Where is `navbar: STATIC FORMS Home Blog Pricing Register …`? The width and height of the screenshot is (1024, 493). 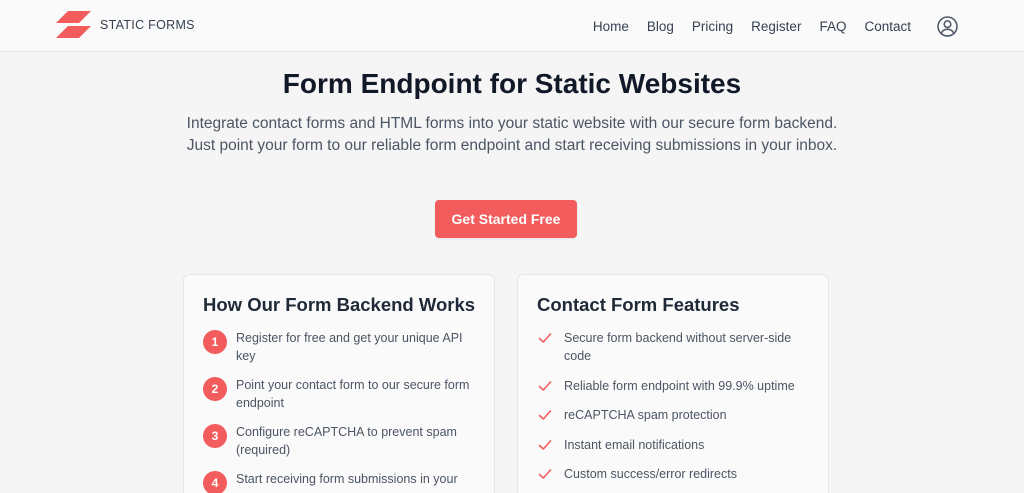 navbar: STATIC FORMS Home Blog Pricing Register … is located at coordinates (512, 26).